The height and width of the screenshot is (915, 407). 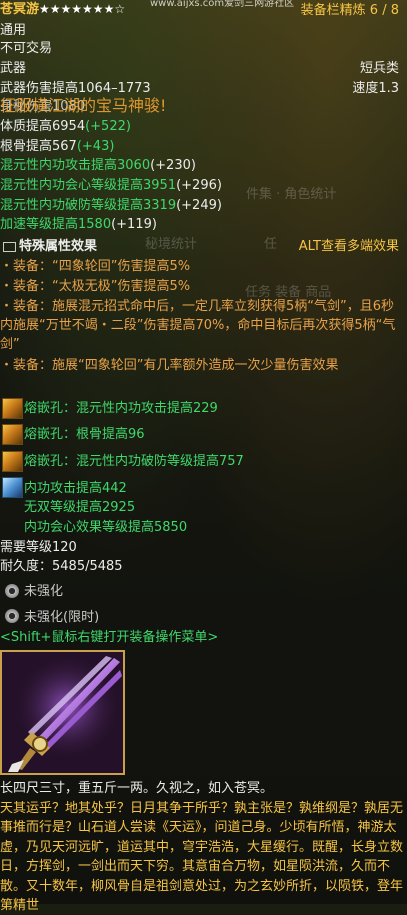 What do you see at coordinates (137, 788) in the screenshot?
I see `flavor-short: 长四尺三寸，重五斤一两。久视之，如入苍冥。` at bounding box center [137, 788].